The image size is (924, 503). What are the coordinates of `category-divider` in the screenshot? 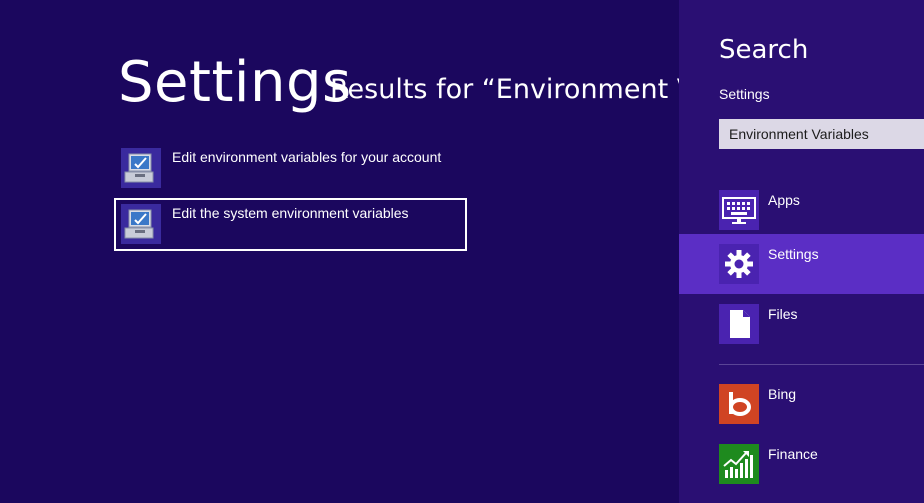 It's located at (821, 364).